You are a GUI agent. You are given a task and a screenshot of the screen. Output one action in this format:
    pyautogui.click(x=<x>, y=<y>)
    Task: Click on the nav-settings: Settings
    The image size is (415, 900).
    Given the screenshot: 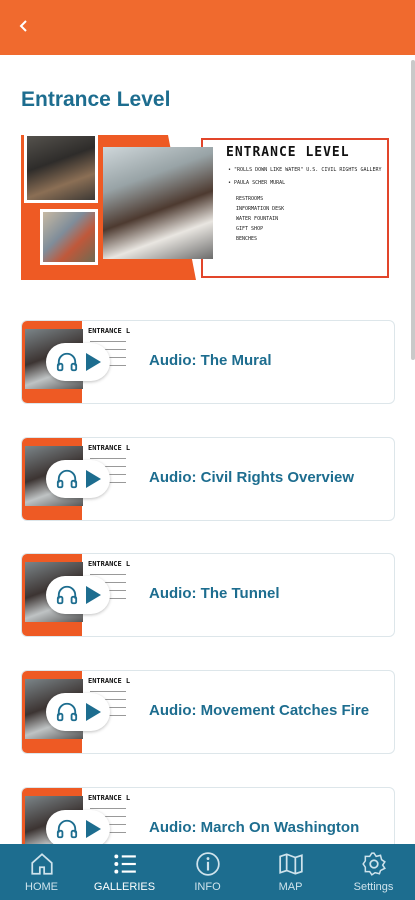 What is the action you would take?
    pyautogui.click(x=373, y=872)
    